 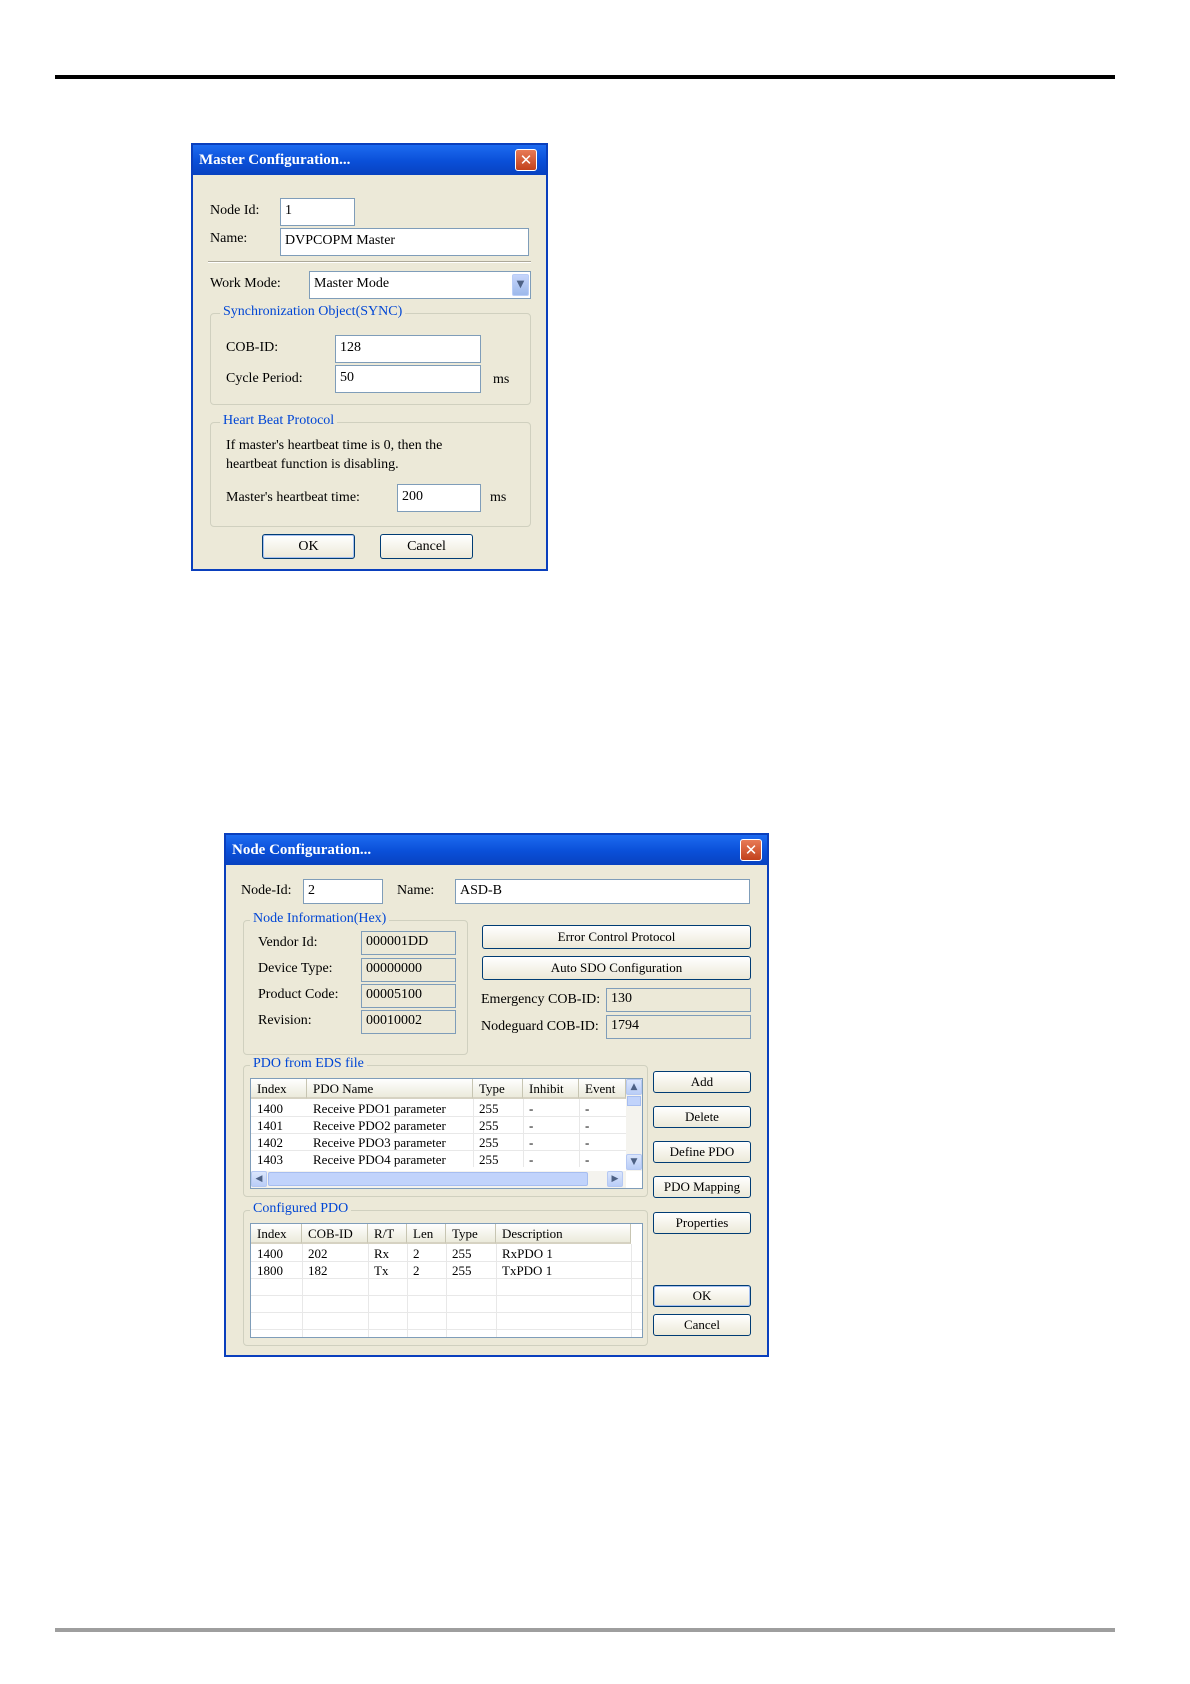 I want to click on table-cell: 202, so click(x=318, y=1253).